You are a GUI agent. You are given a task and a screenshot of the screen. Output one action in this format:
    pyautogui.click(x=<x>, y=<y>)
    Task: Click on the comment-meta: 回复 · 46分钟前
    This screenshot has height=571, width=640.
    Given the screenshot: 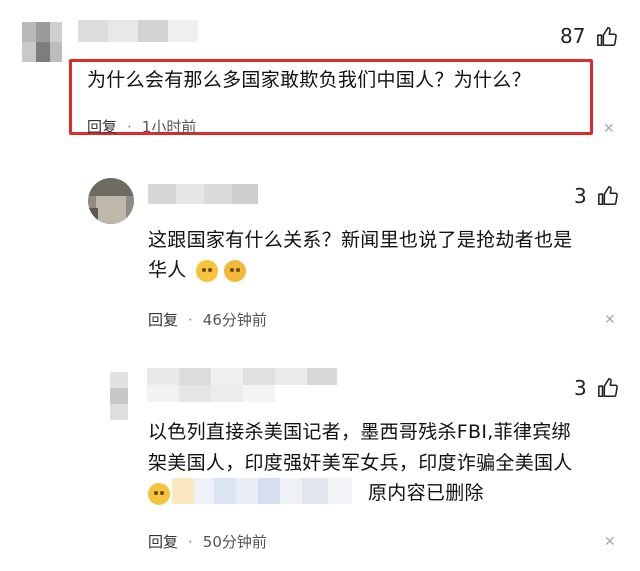 What is the action you would take?
    pyautogui.click(x=207, y=319)
    